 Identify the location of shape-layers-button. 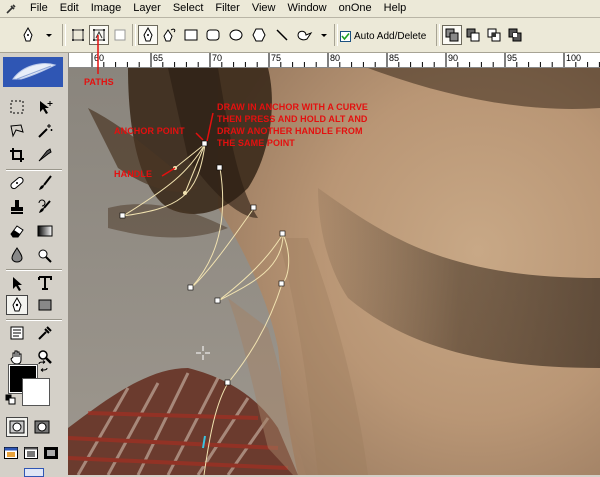
(78, 35).